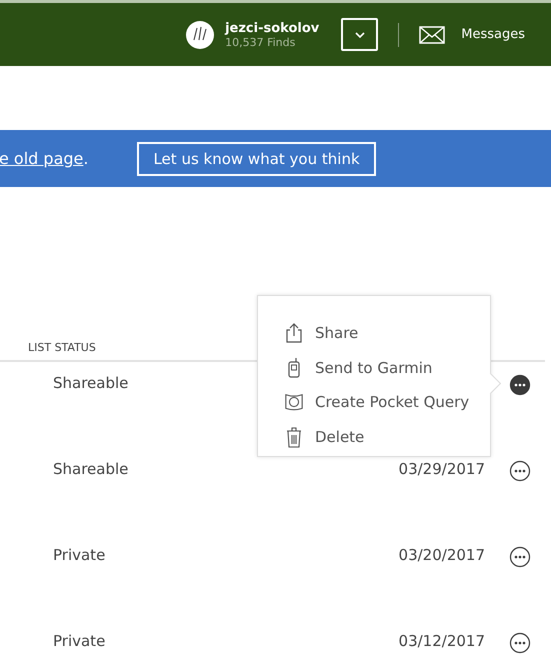 The height and width of the screenshot is (672, 551). I want to click on finds-count: 10,537 Finds, so click(260, 42).